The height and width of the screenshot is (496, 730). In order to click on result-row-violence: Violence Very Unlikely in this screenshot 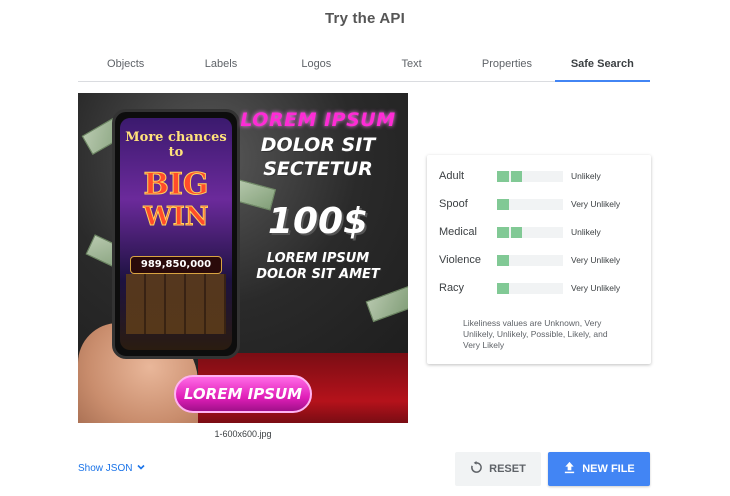, I will do `click(539, 260)`.